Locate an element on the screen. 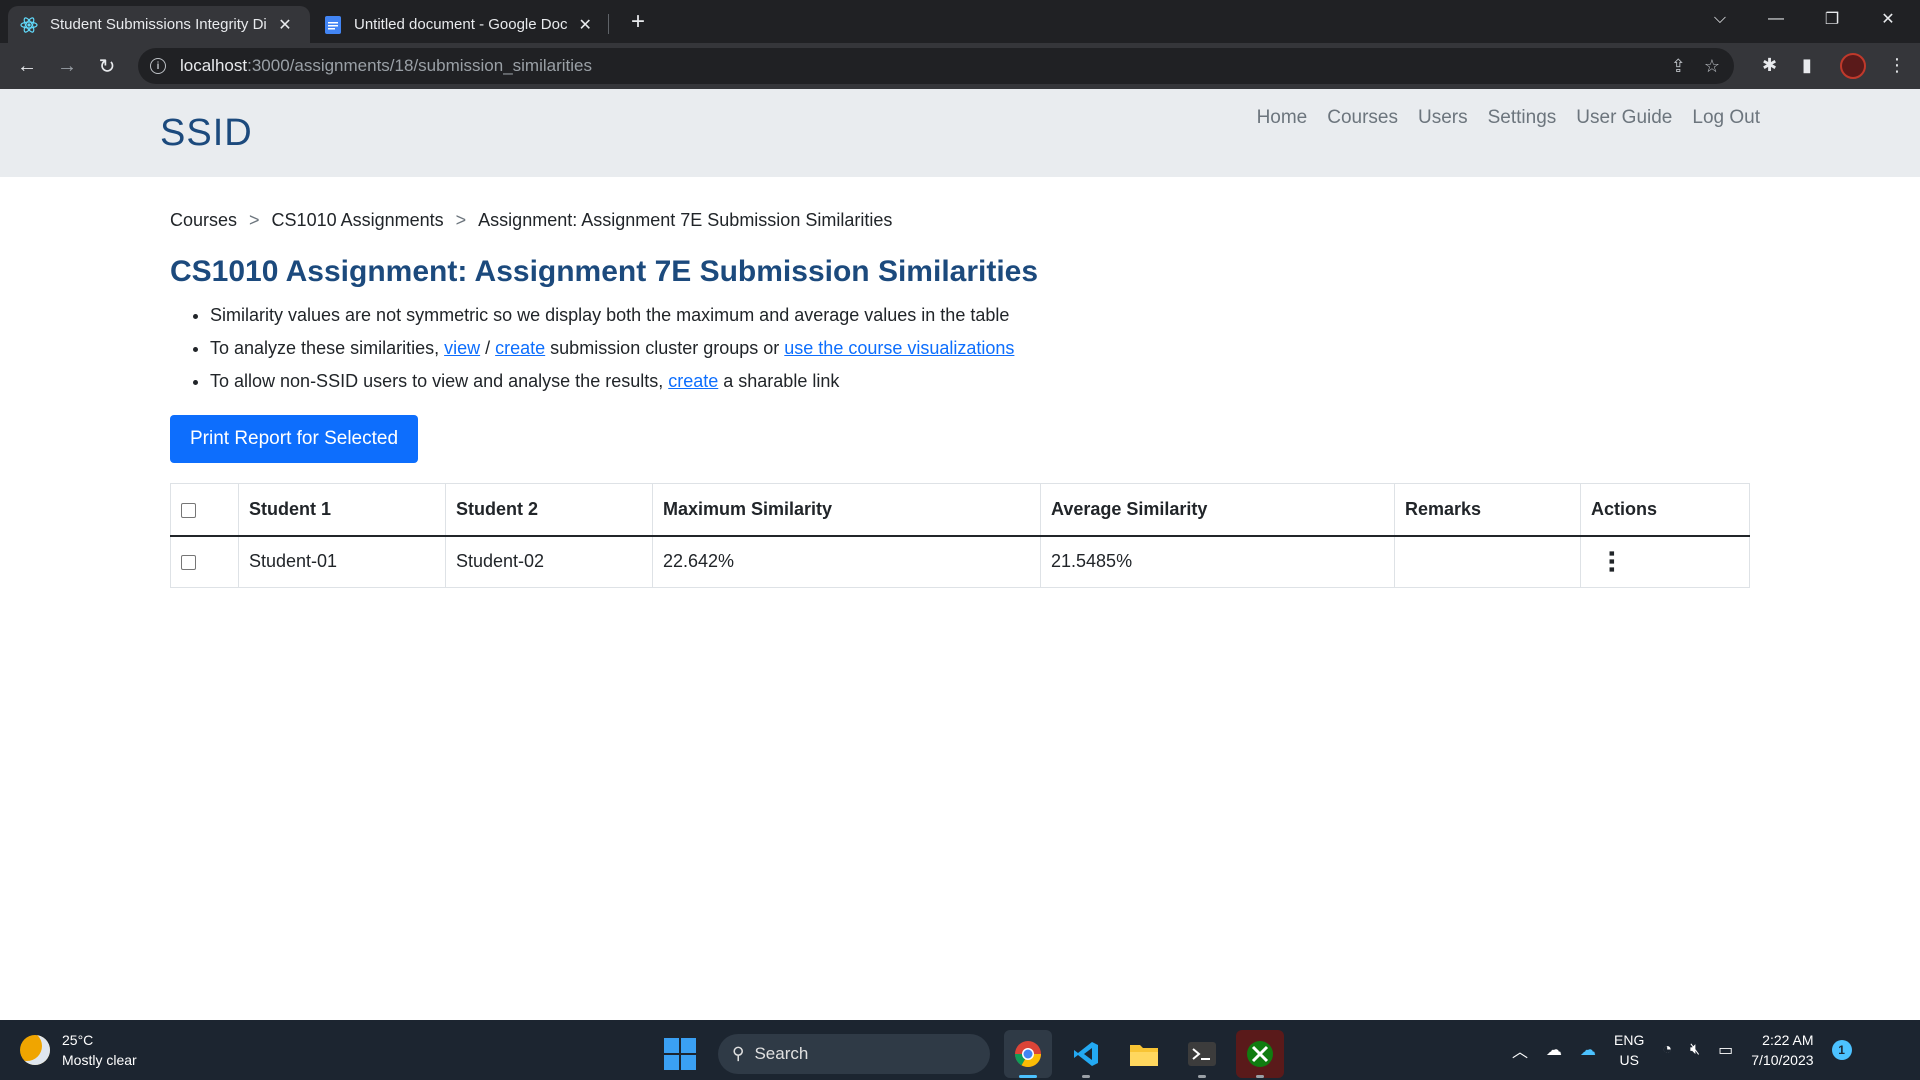  tab-title: Student Submissions Integrity Di is located at coordinates (158, 24).